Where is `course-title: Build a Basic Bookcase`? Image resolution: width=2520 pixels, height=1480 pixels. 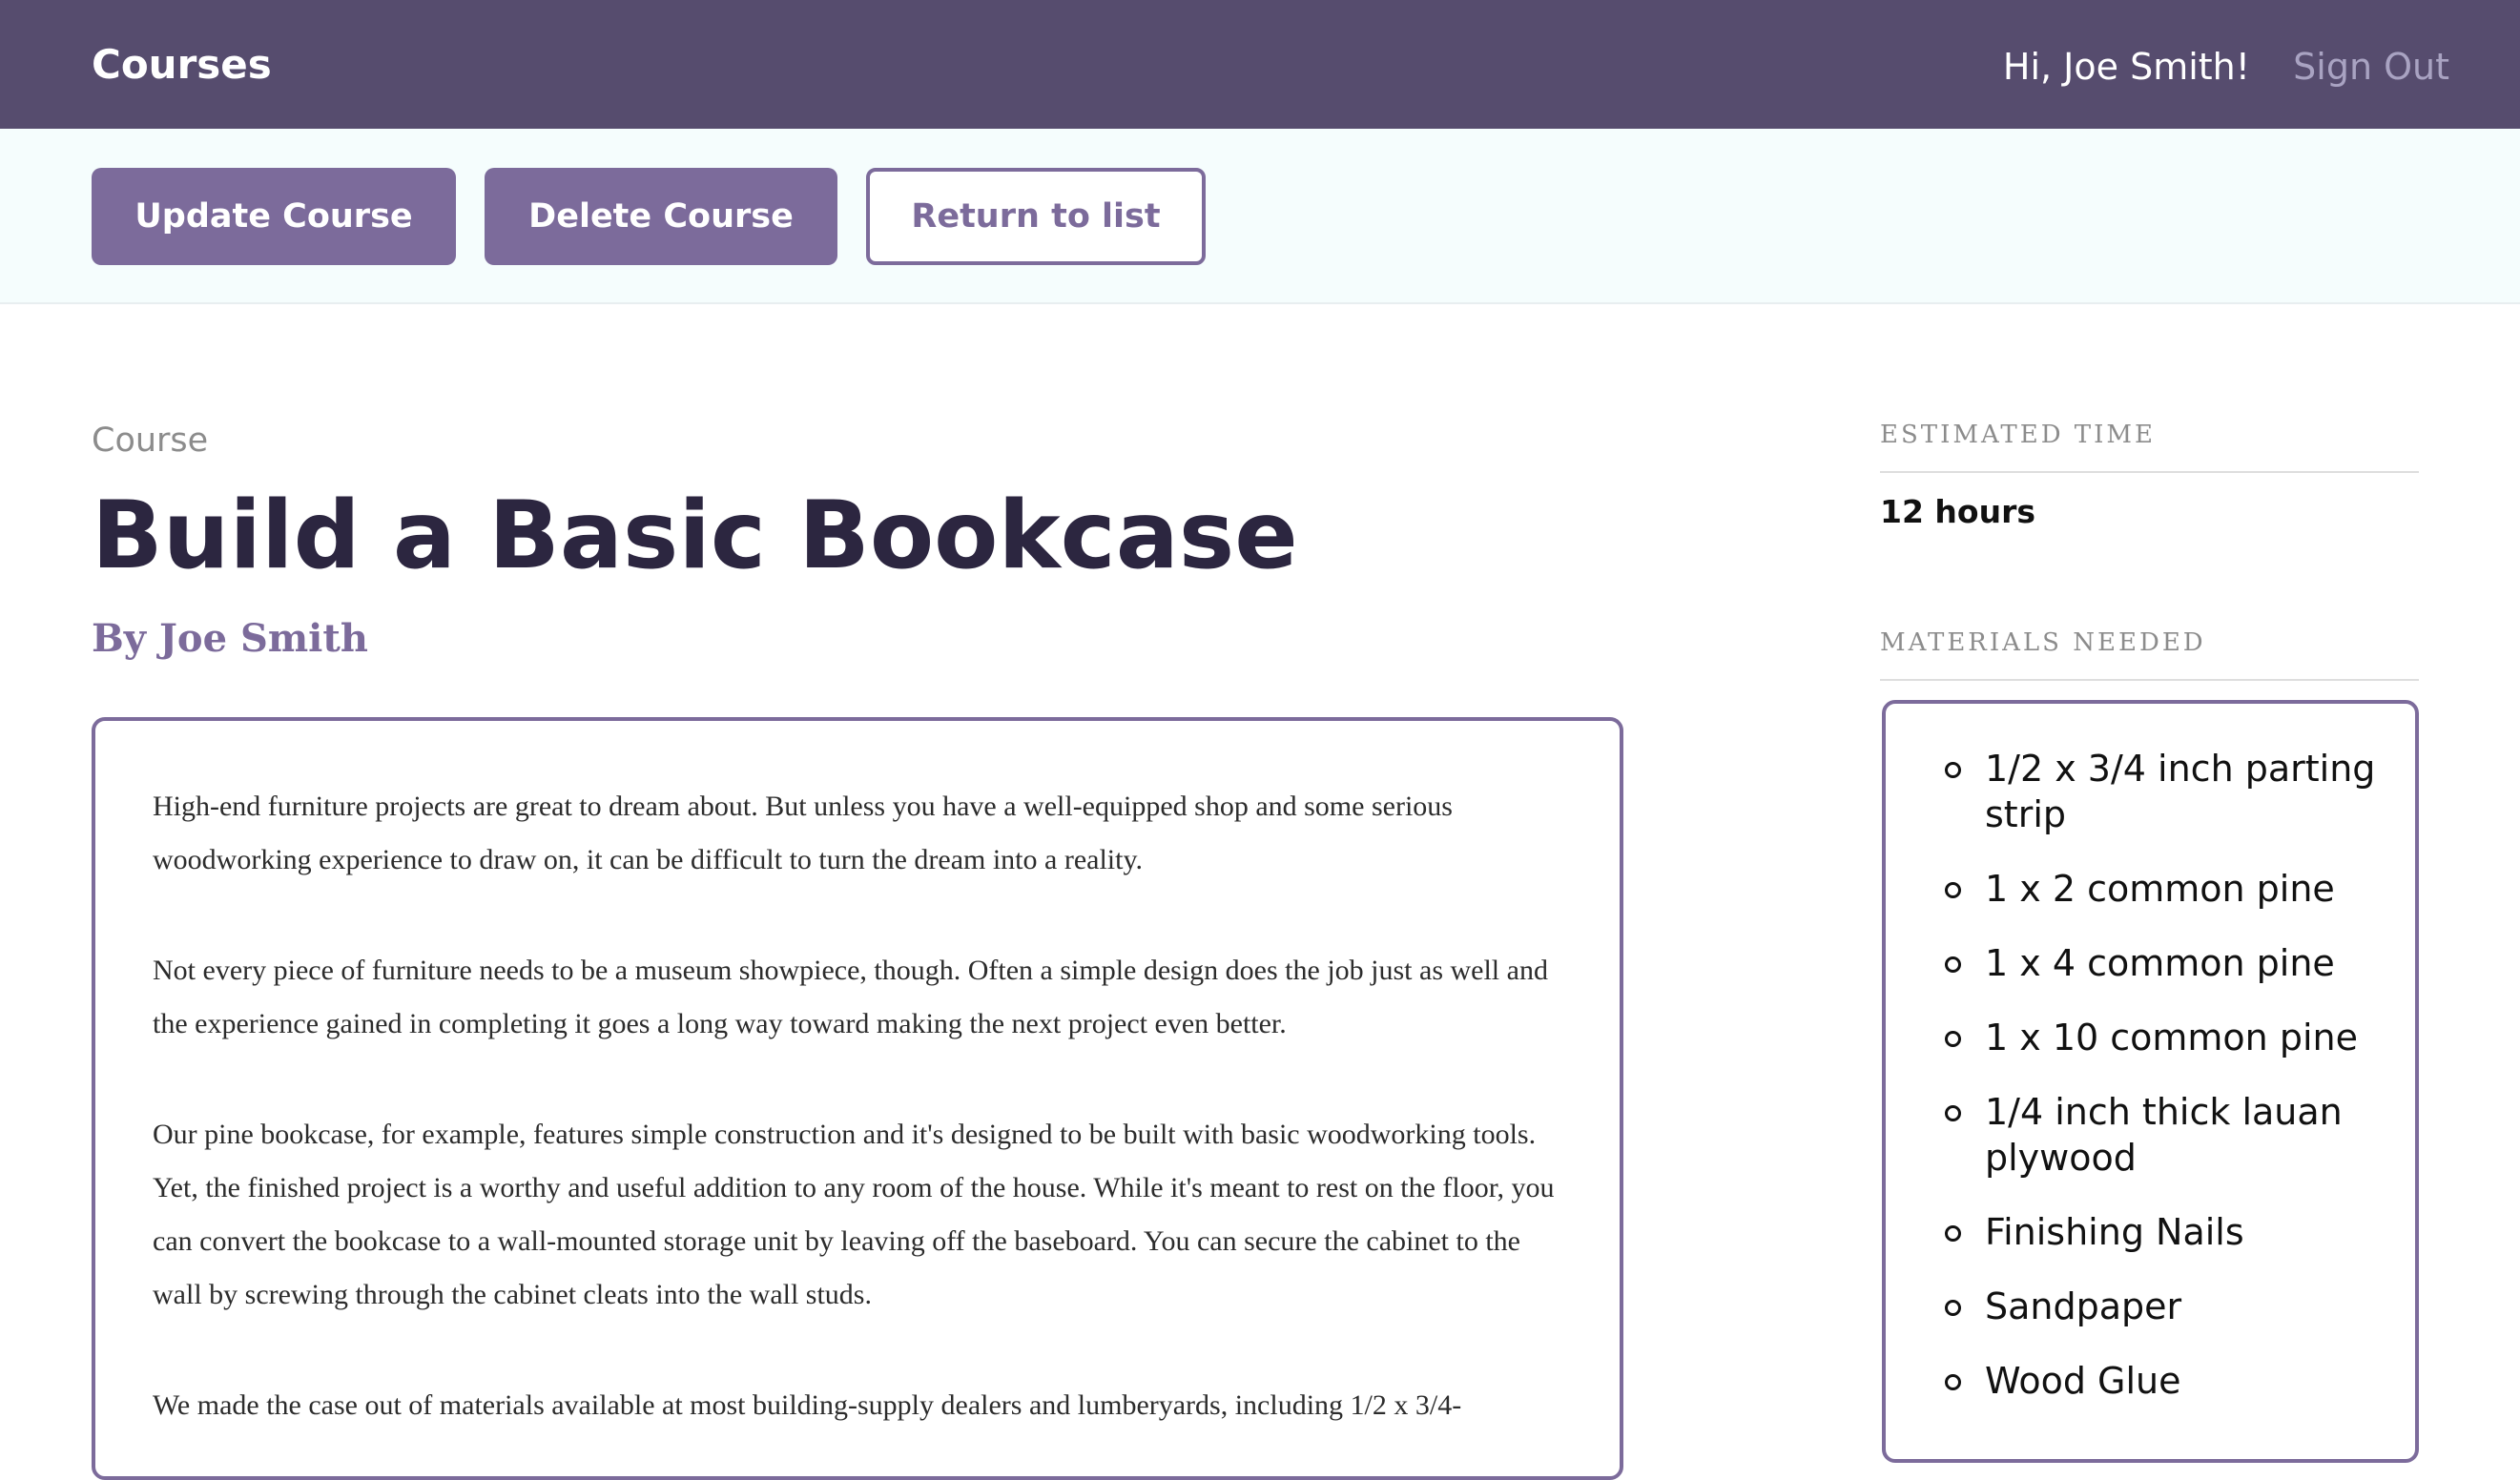 course-title: Build a Basic Bookcase is located at coordinates (695, 536).